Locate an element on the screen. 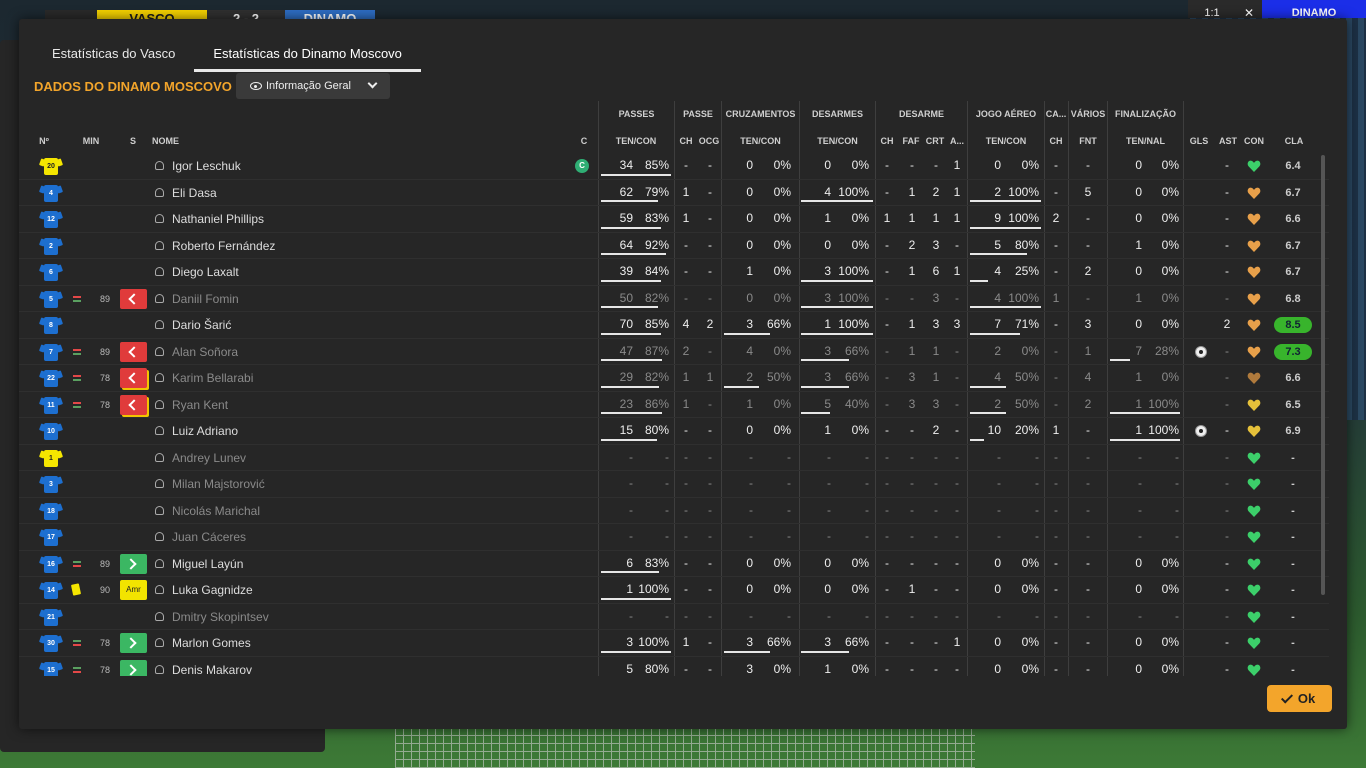 This screenshot has width=1366, height=768. header-cla: CLA is located at coordinates (1294, 142).